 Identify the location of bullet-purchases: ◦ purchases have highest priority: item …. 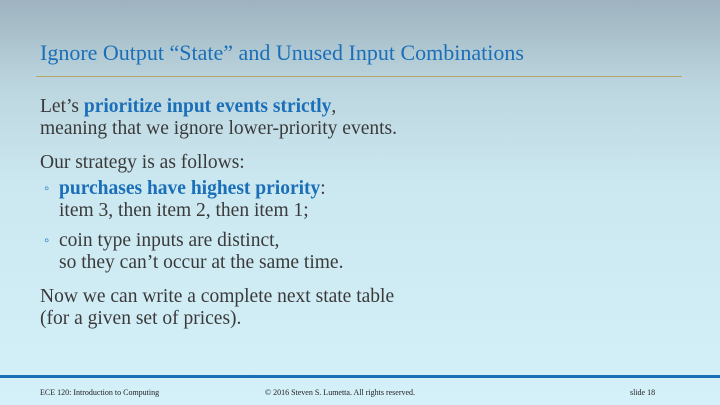
(360, 200).